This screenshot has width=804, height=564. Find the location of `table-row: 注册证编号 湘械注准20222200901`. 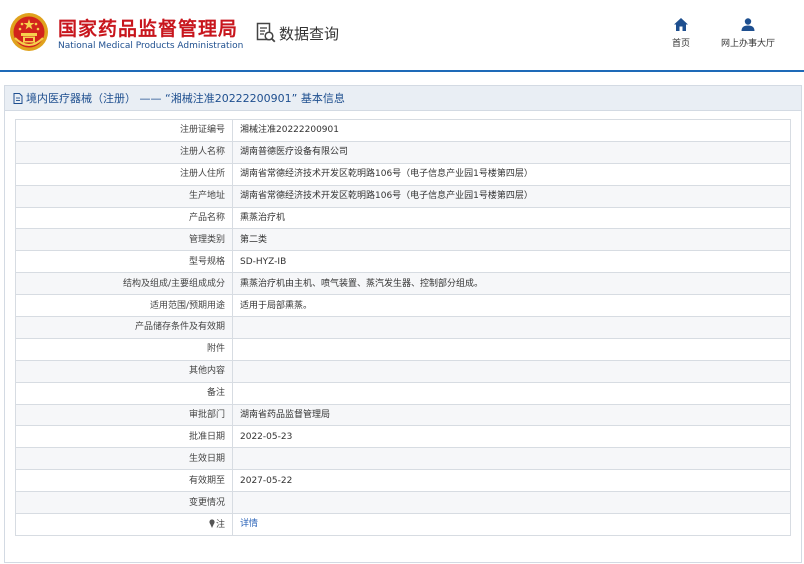

table-row: 注册证编号 湘械注准20222200901 is located at coordinates (403, 130).